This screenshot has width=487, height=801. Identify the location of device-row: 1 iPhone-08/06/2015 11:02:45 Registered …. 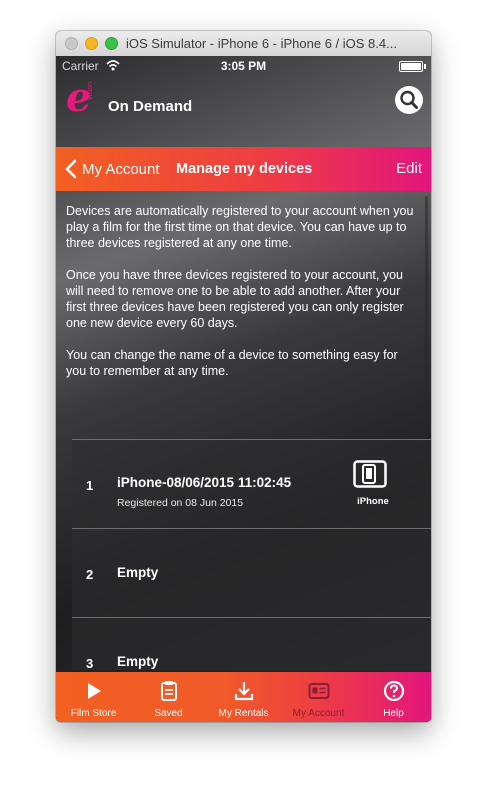
(251, 483).